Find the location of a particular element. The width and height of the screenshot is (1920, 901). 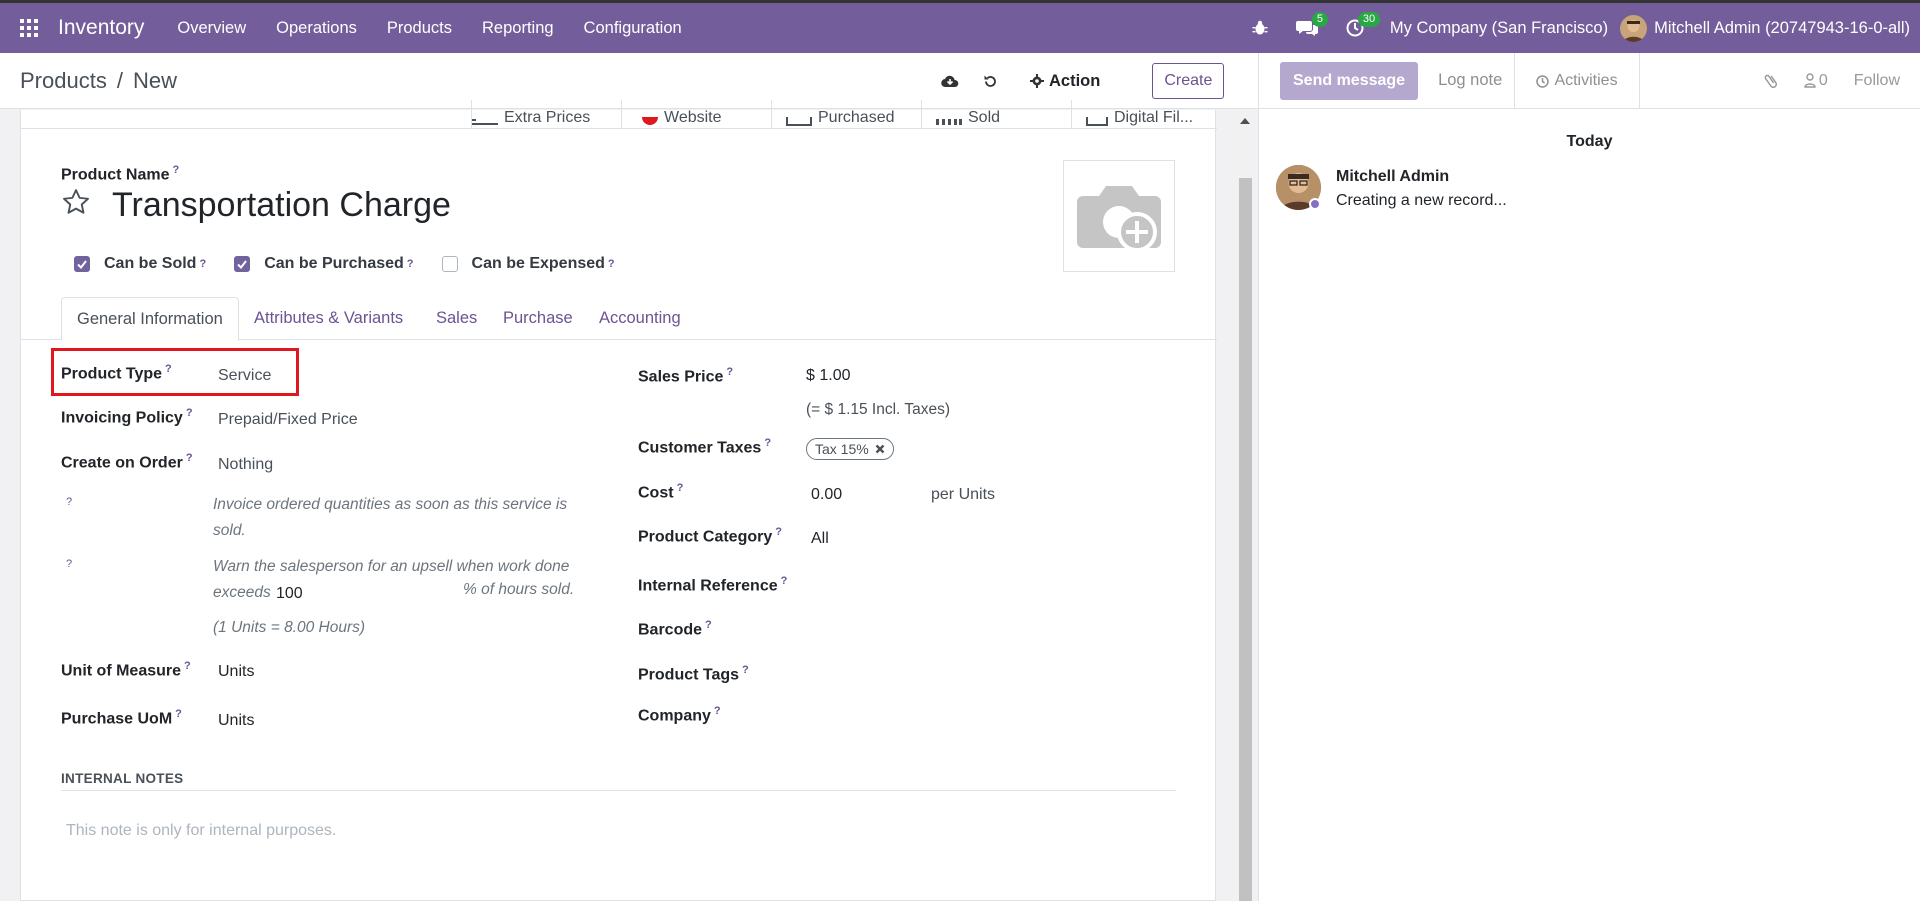

menu-operations: Operations is located at coordinates (316, 28).